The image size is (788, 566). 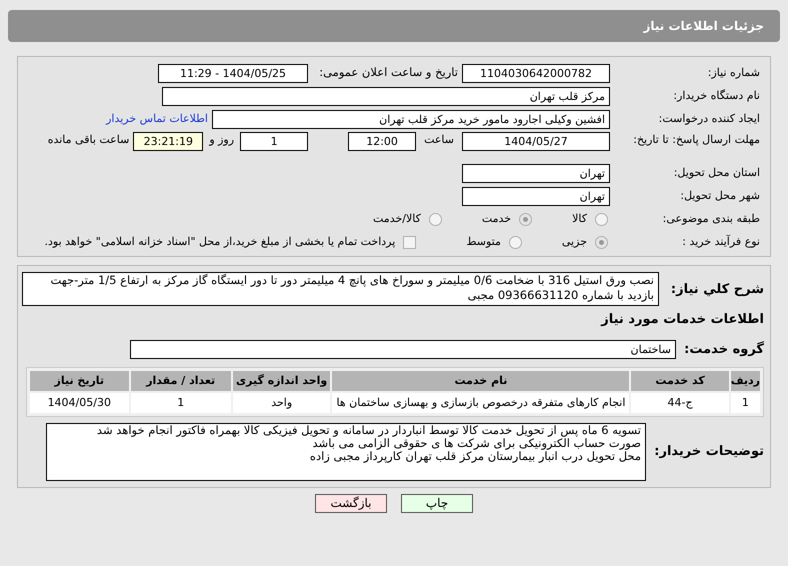 I want to click on field-label: نام دستگاه خریدار:, so click(x=716, y=96).